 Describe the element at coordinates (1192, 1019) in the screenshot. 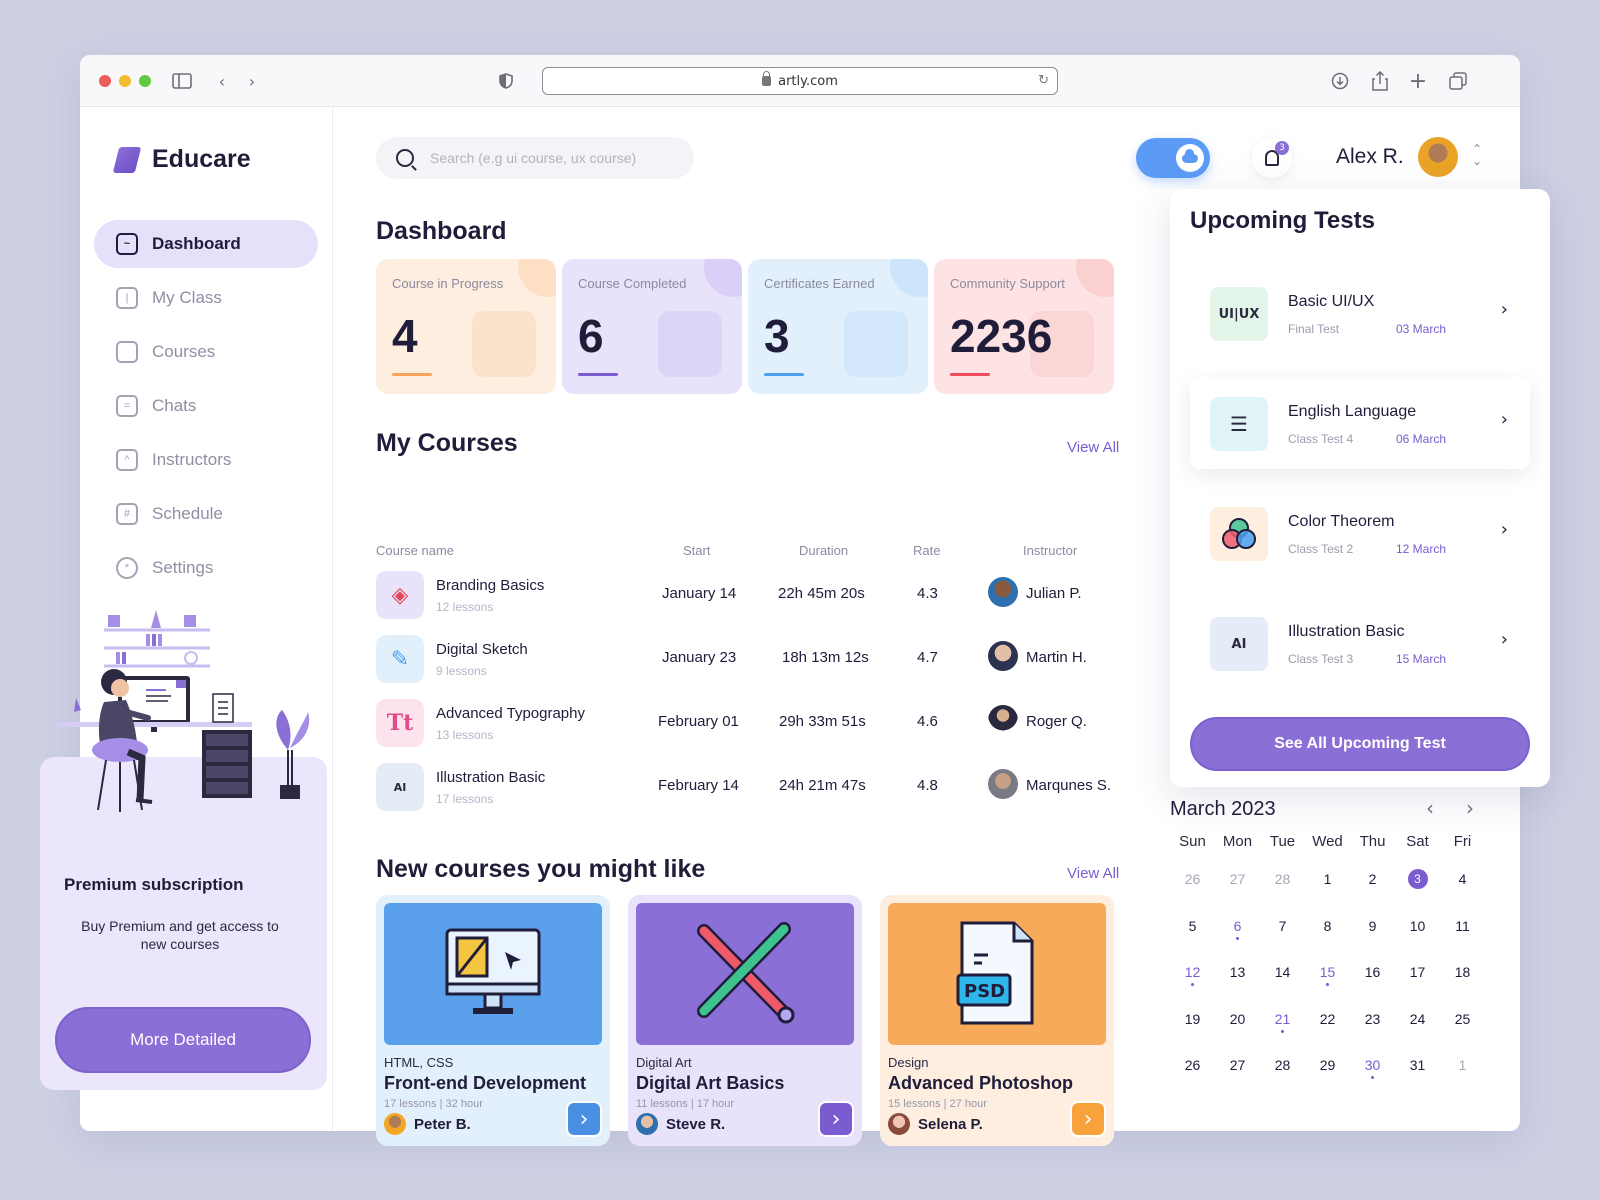

I see `calendar-day: 19` at that location.